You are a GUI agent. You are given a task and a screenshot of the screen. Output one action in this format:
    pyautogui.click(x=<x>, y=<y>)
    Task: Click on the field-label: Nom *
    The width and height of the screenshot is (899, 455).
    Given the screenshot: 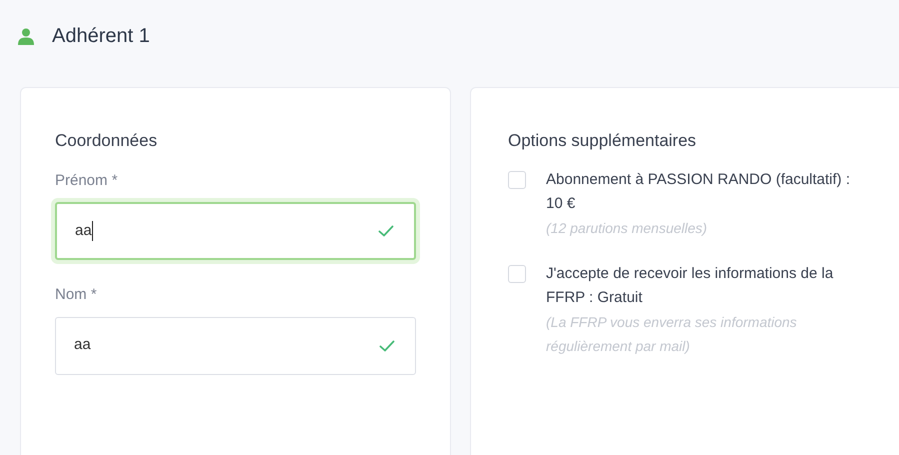 What is the action you would take?
    pyautogui.click(x=76, y=295)
    